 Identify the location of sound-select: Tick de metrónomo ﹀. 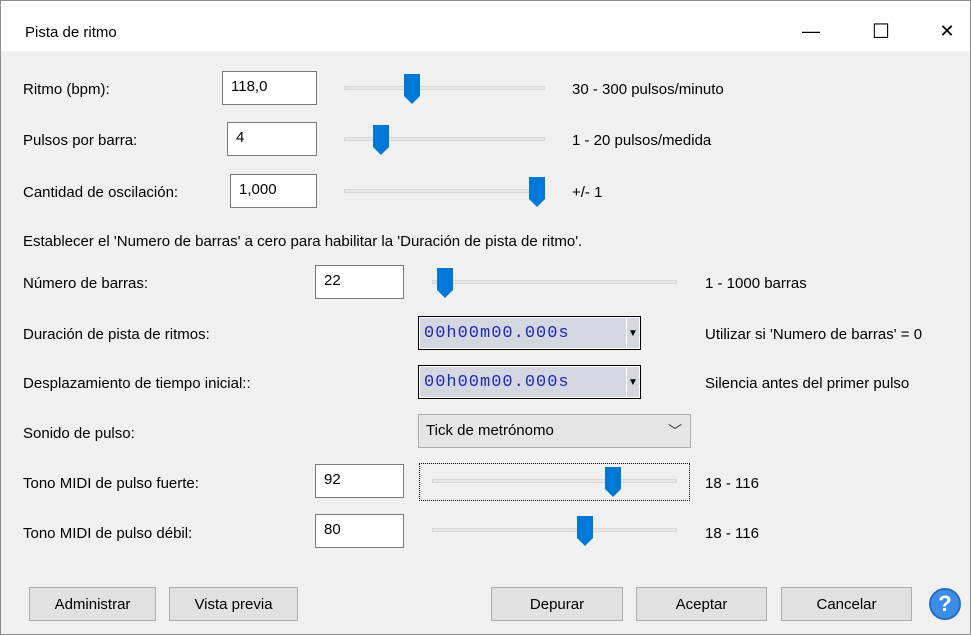
(554, 431).